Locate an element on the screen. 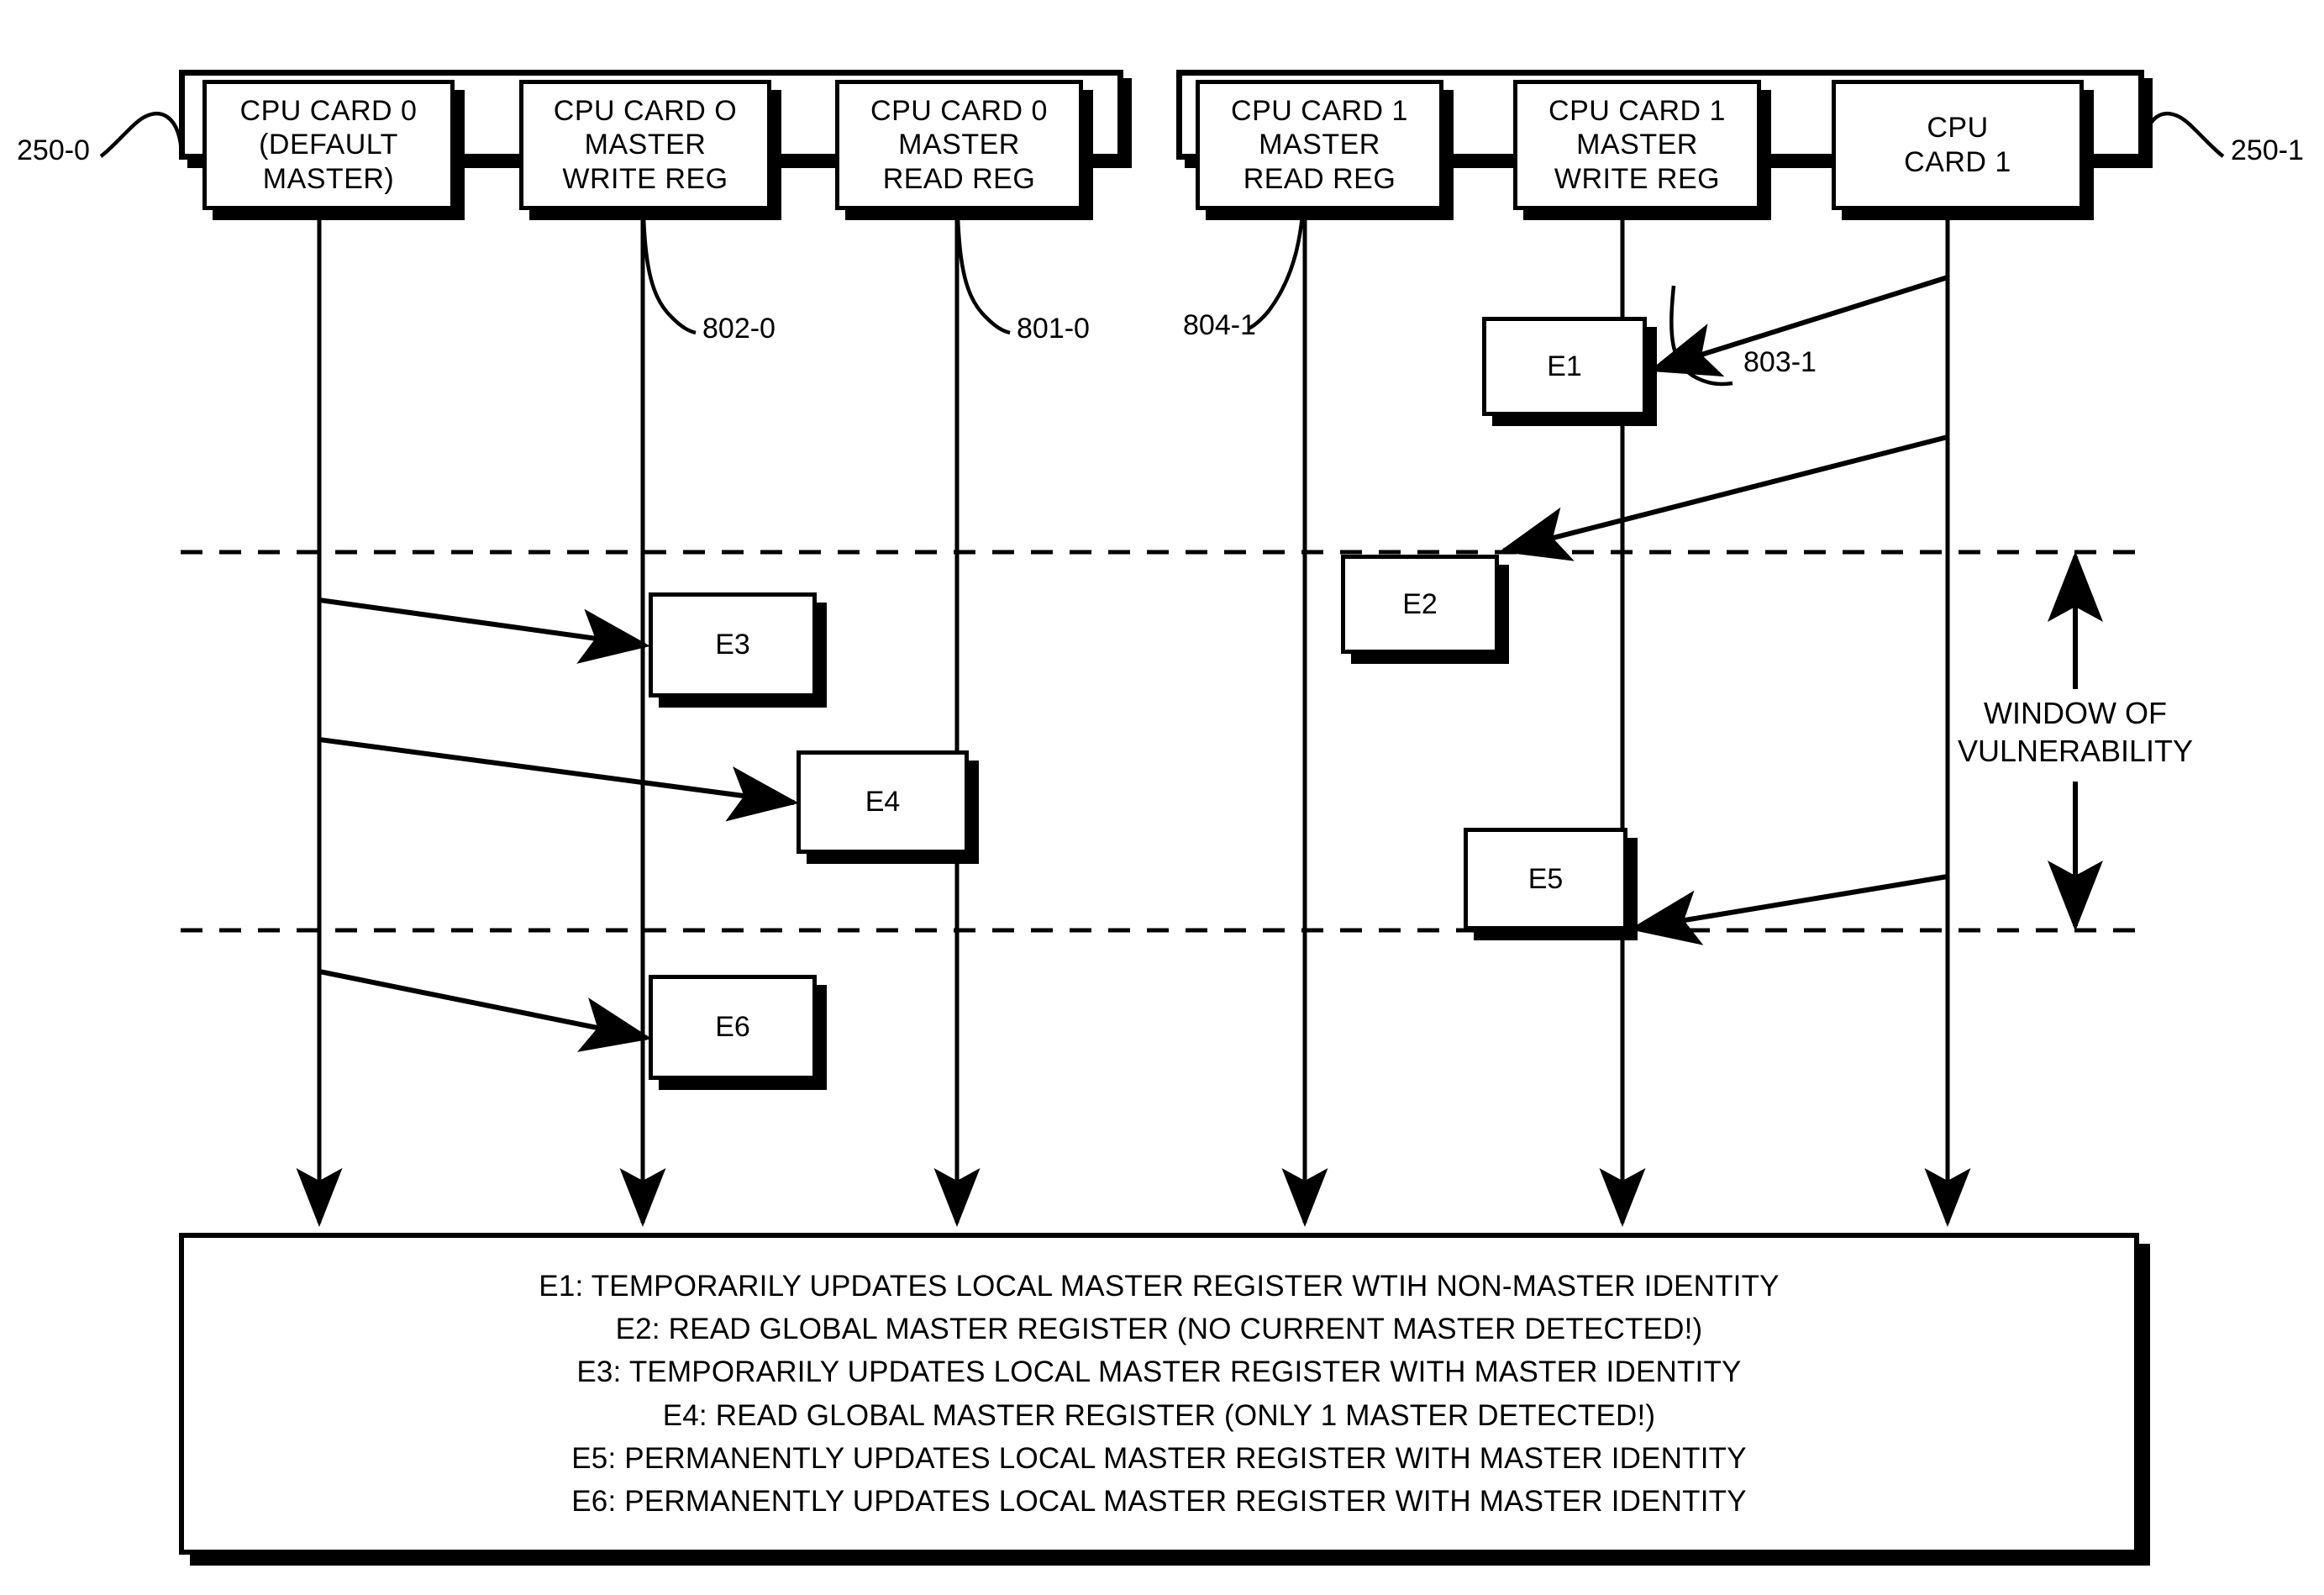 This screenshot has width=2324, height=1595. card-cpu0-master-write-reg-line-1: CPU CARD O is located at coordinates (645, 111).